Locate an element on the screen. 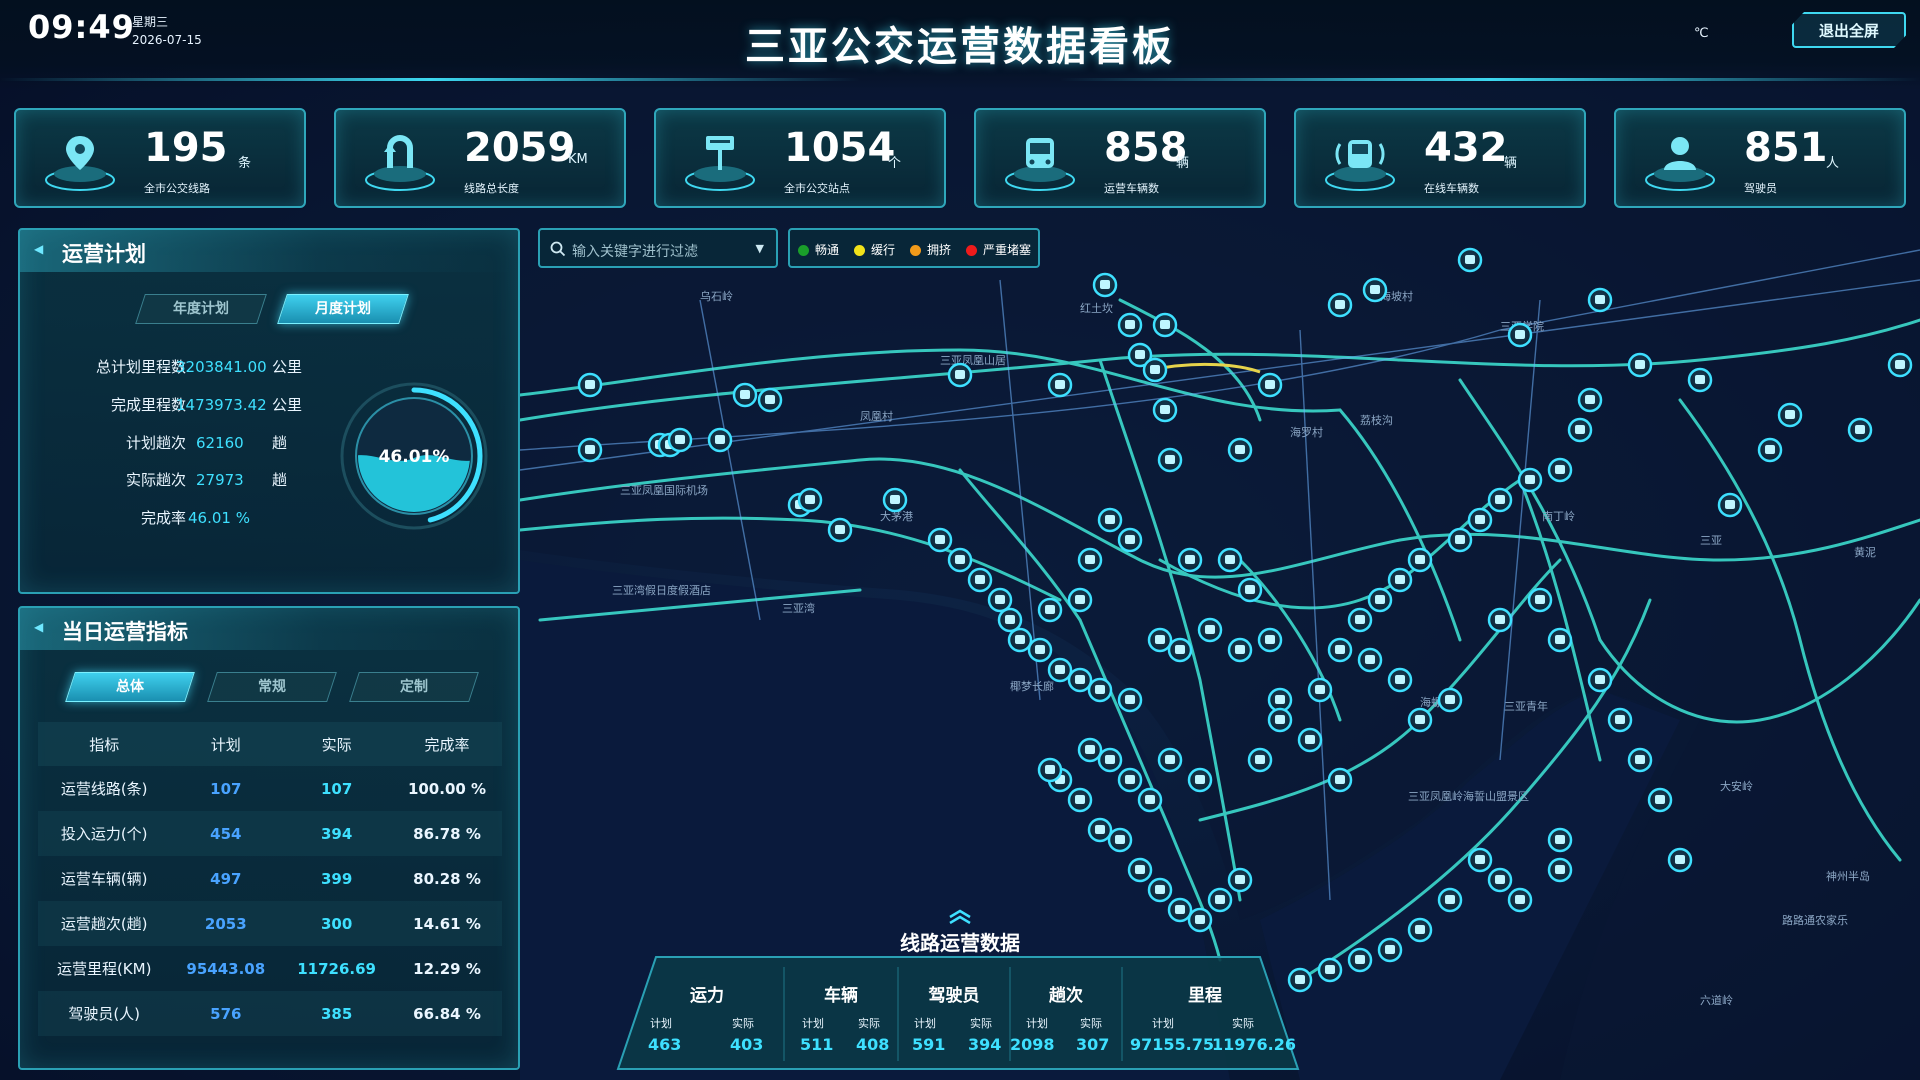 The width and height of the screenshot is (1920, 1080). tab-overall: 总体 is located at coordinates (130, 687).